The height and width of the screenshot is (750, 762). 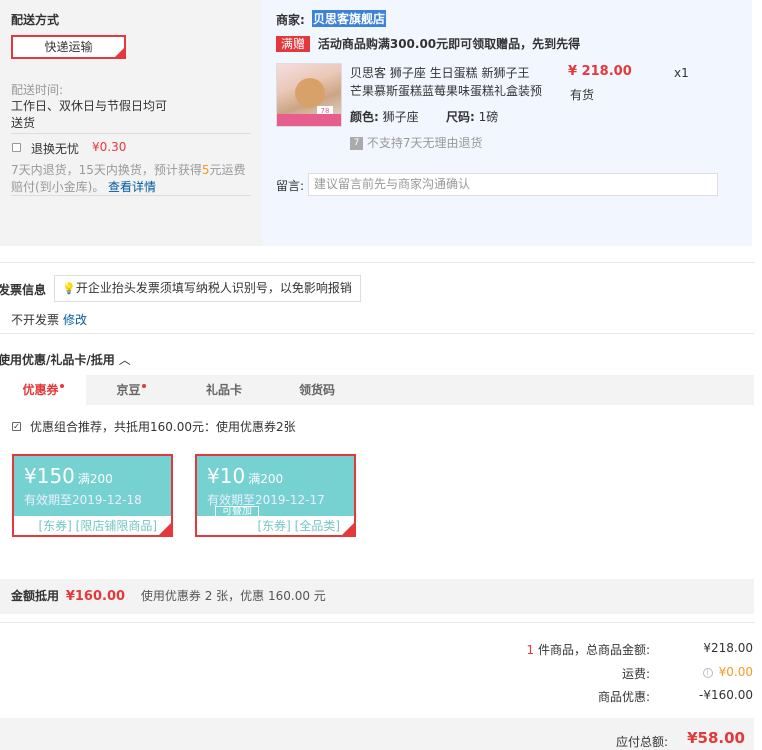 I want to click on express-shipping-label: 快递运输, so click(x=68, y=47).